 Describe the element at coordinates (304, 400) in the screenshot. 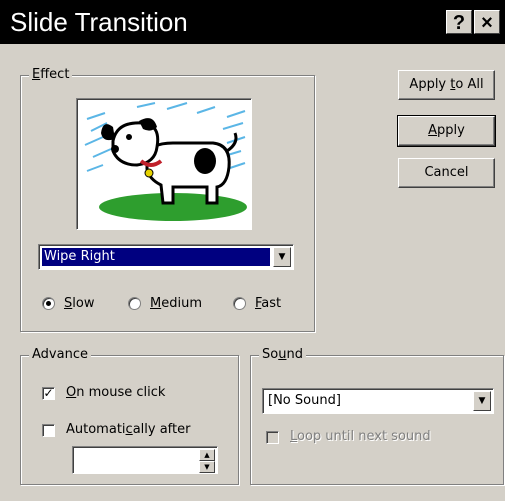

I see `sound-select-value: [No Sound]` at that location.